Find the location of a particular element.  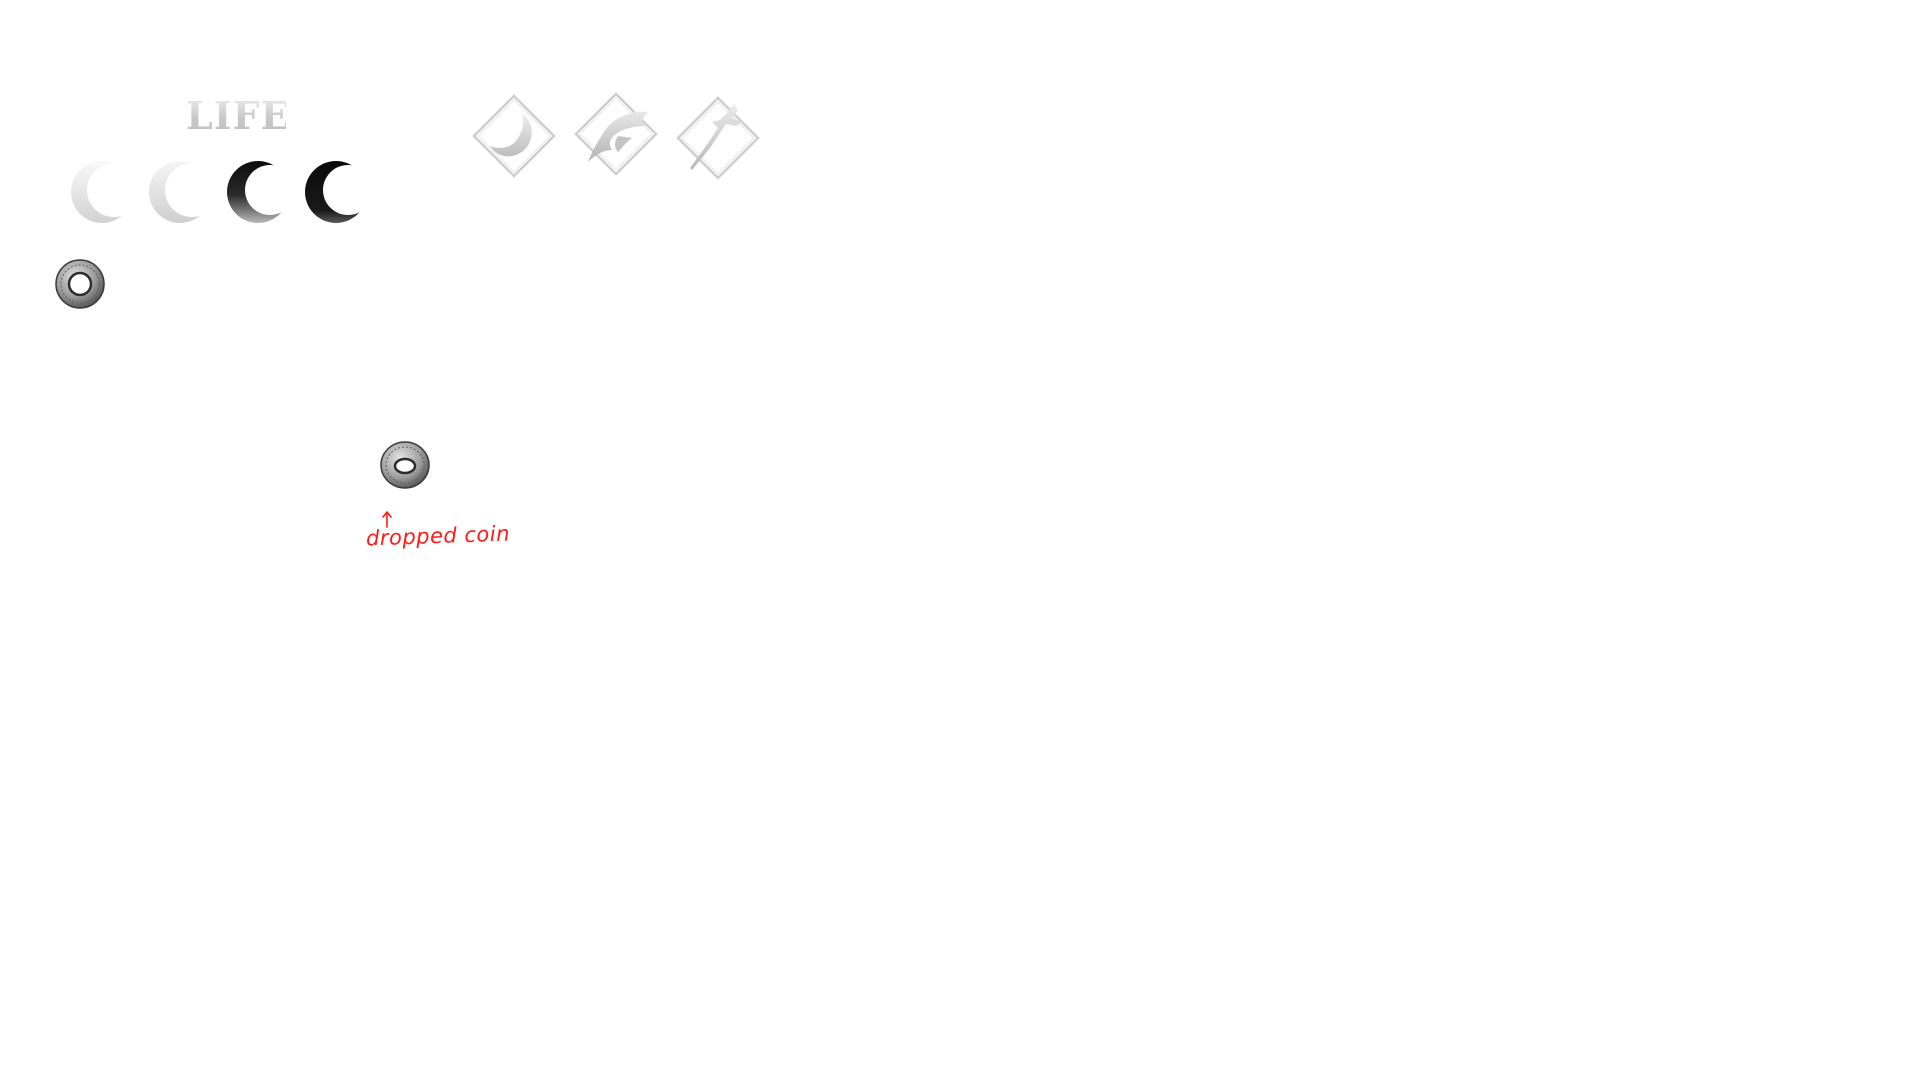

claw-diamond-icon is located at coordinates (616, 134).